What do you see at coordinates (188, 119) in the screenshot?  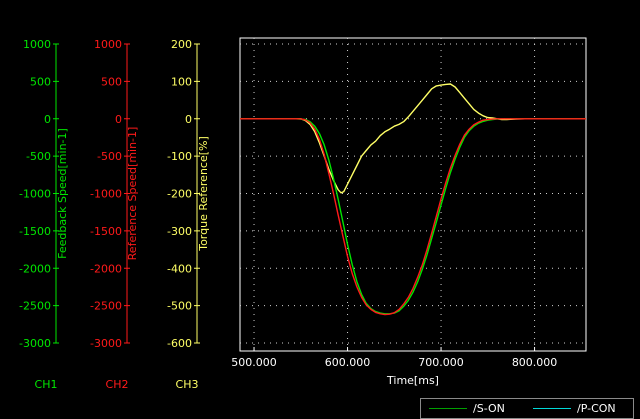 I see `ch3-tick-label: 0` at bounding box center [188, 119].